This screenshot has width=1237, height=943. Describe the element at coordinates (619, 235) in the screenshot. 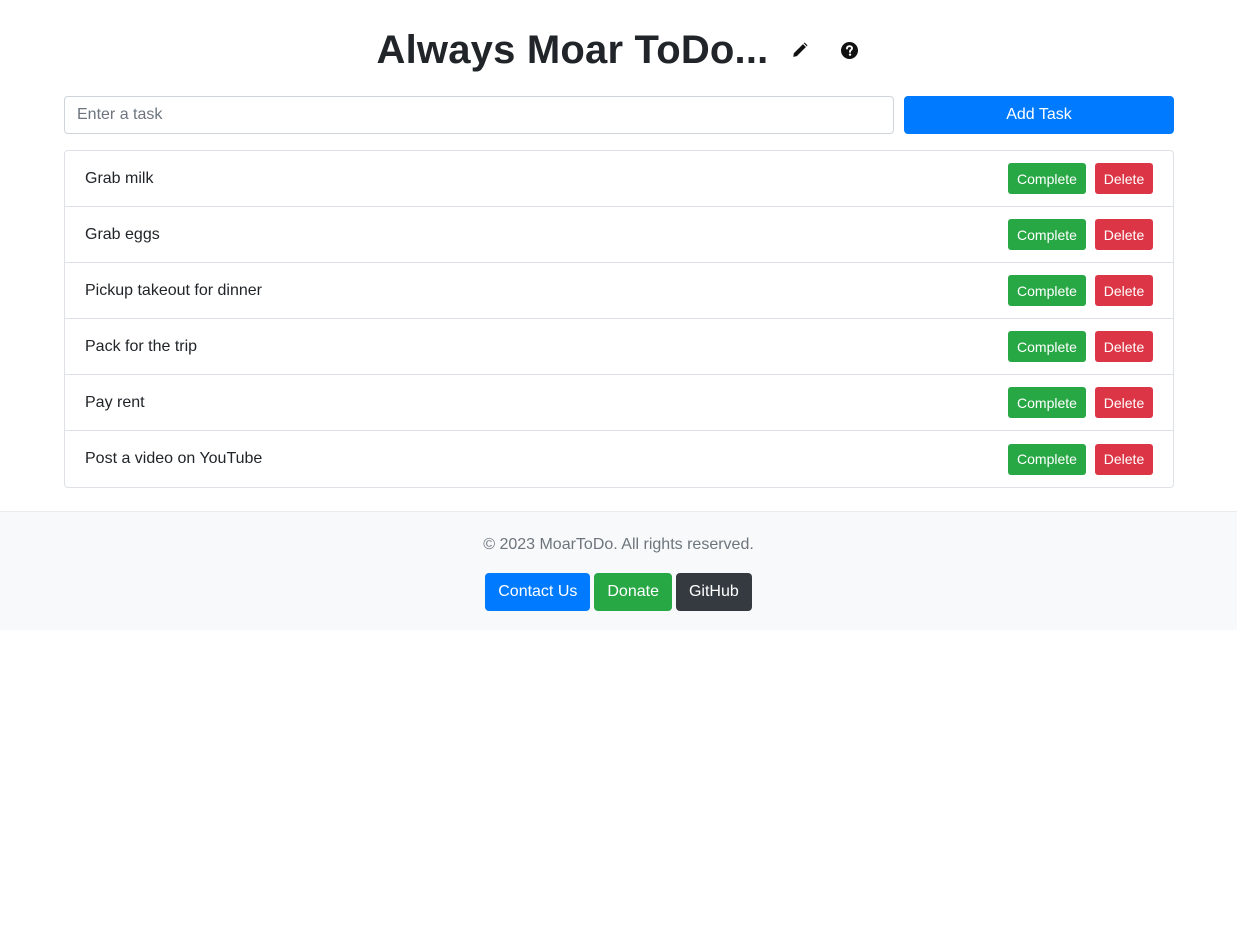

I see `task-item: Grab eggs Complete Delete` at that location.